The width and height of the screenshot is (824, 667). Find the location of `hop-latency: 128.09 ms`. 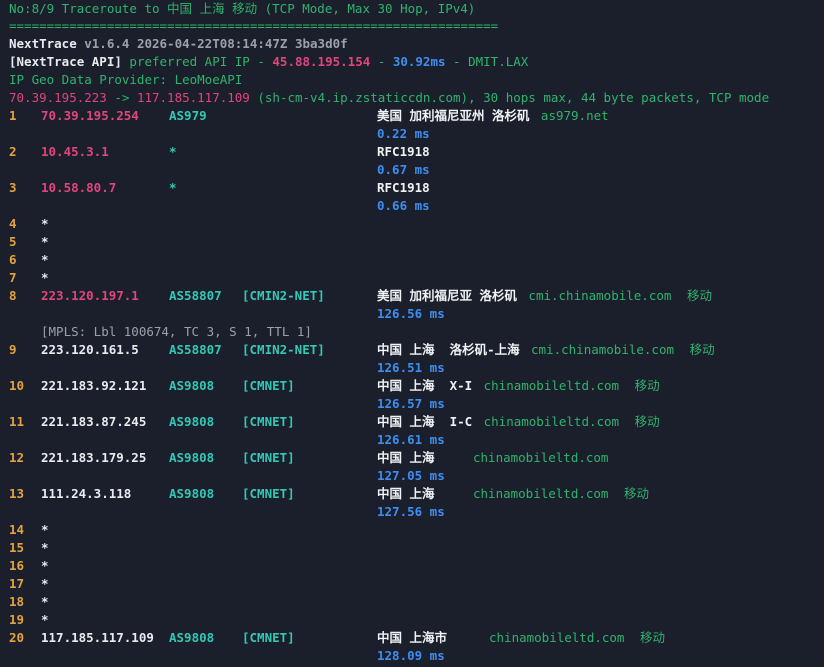

hop-latency: 128.09 ms is located at coordinates (411, 655).